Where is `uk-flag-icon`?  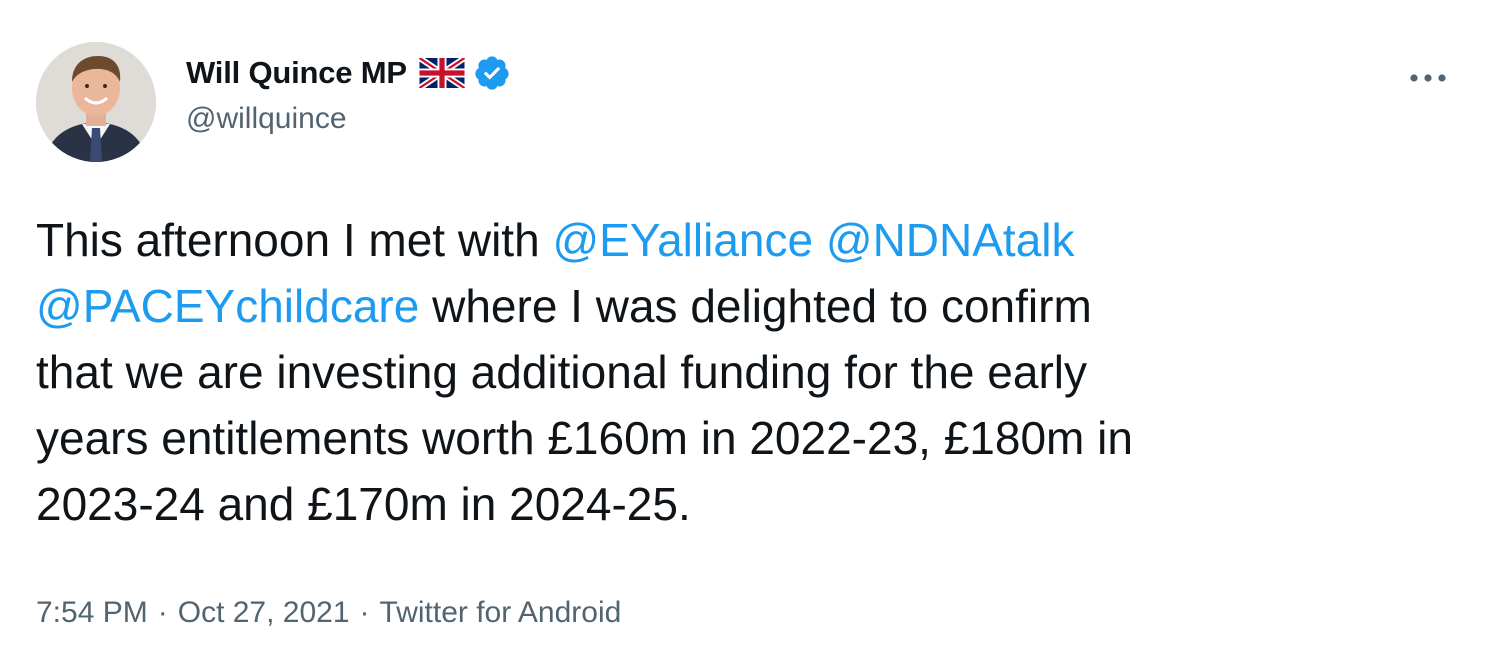 uk-flag-icon is located at coordinates (442, 73).